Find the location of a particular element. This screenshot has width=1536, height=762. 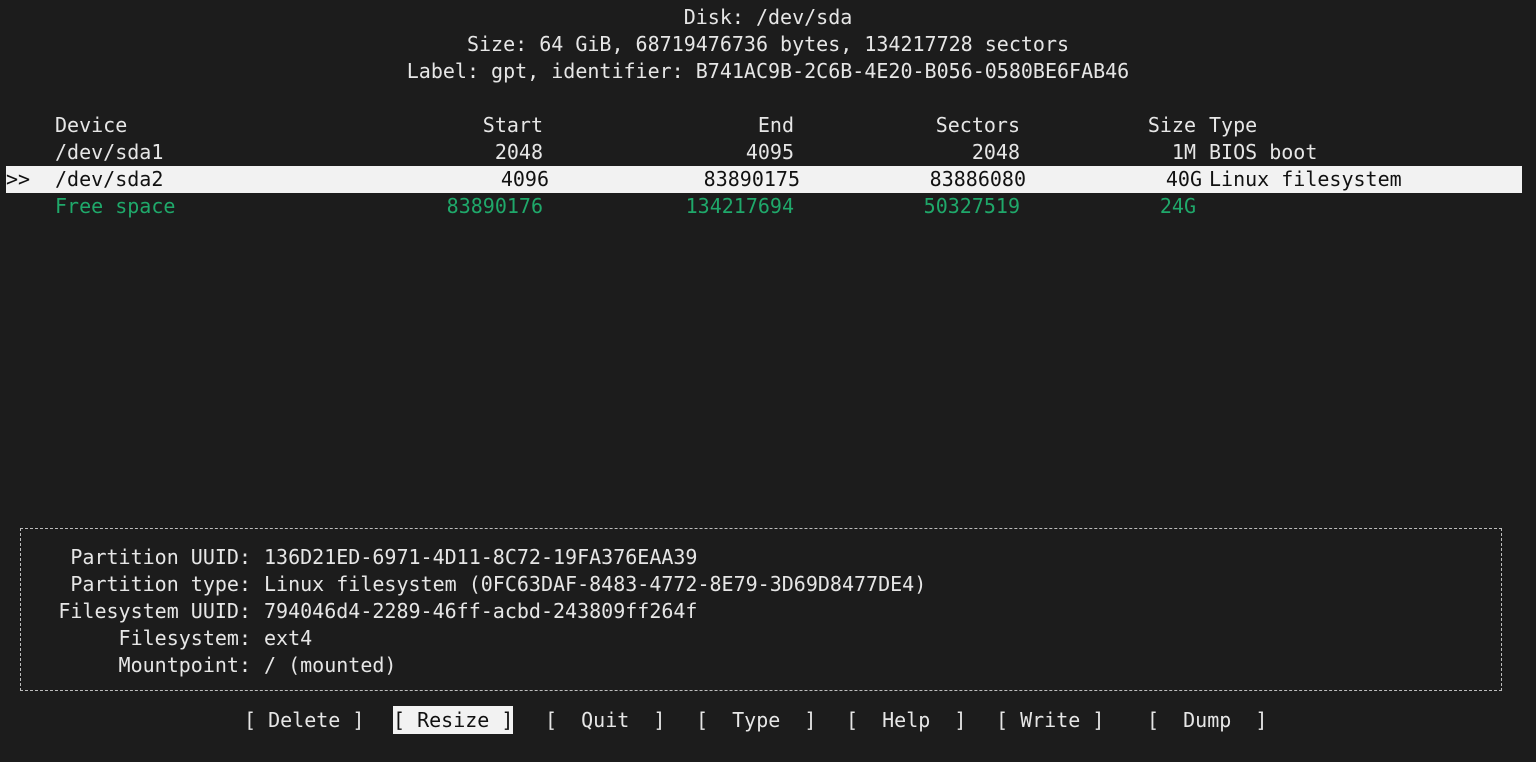

partition-type: BIOS boot is located at coordinates (1263, 152).